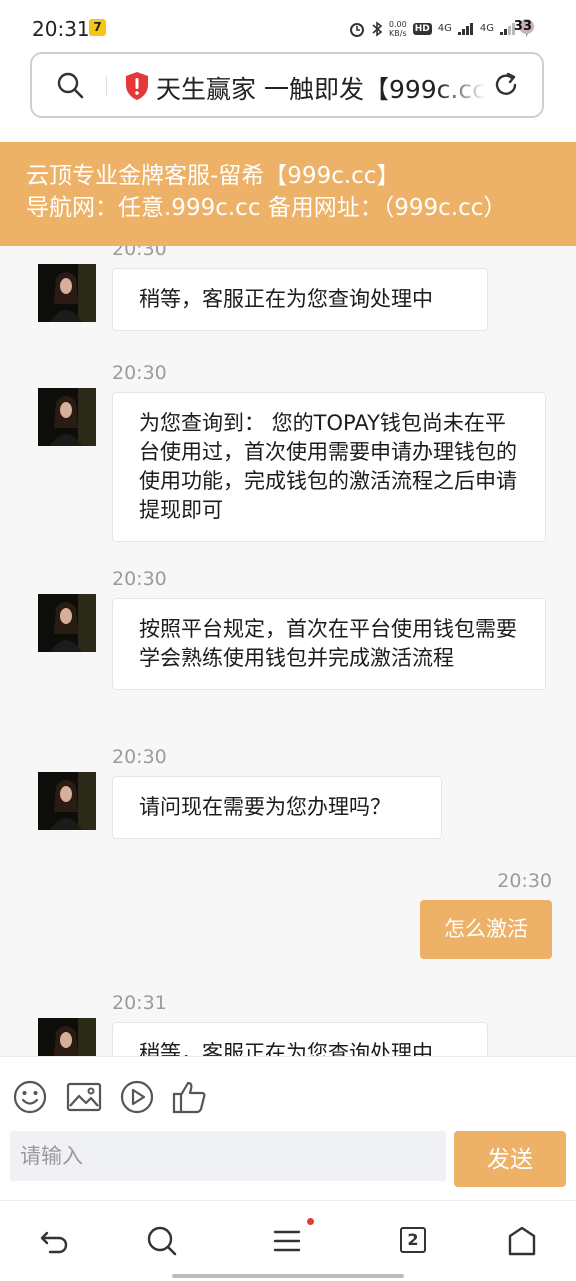  What do you see at coordinates (228, 1156) in the screenshot?
I see `message-input` at bounding box center [228, 1156].